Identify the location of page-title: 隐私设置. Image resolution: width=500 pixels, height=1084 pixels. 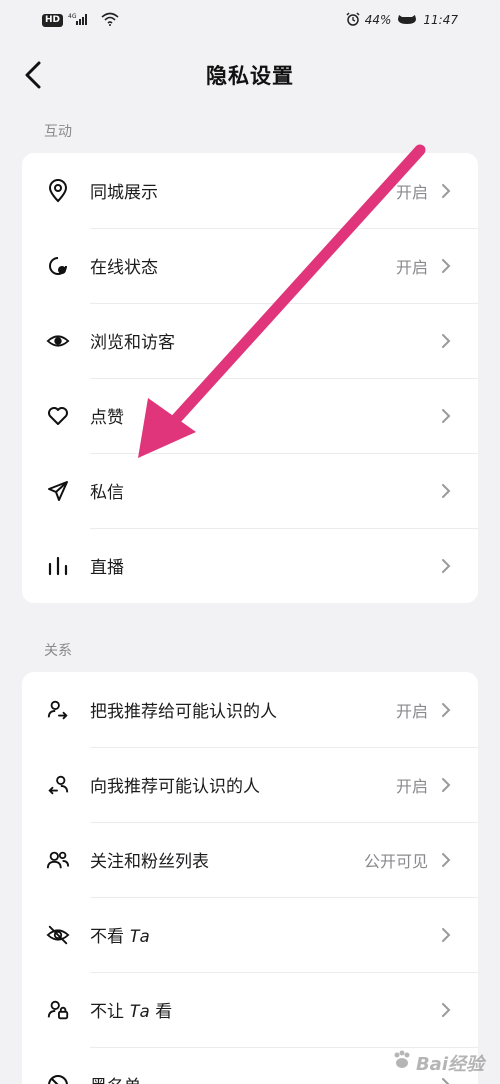
(250, 76).